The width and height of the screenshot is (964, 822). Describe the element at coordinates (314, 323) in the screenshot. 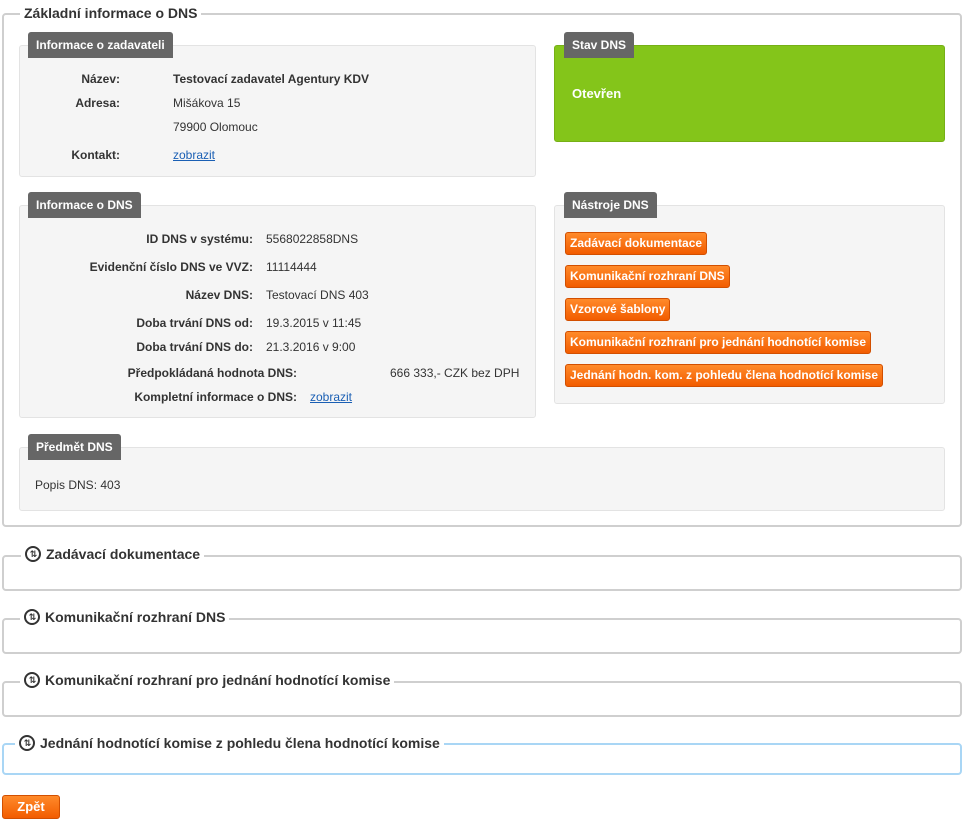

I see `doba-od-value: 19.3.2015 v 11:45` at that location.